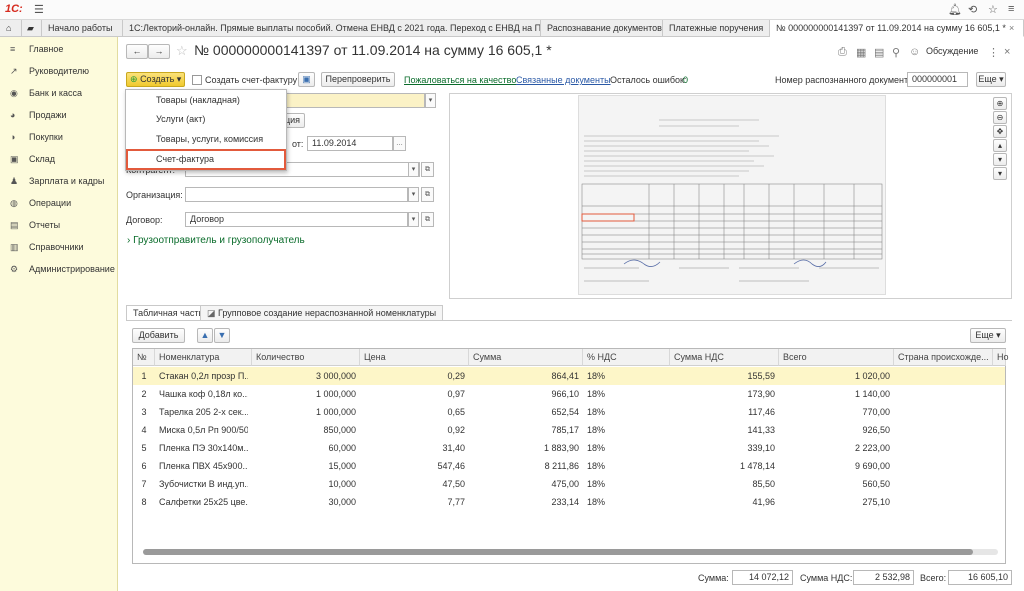 The width and height of the screenshot is (1024, 591). I want to click on sidebar-item: ≡ Главное, so click(59, 49).